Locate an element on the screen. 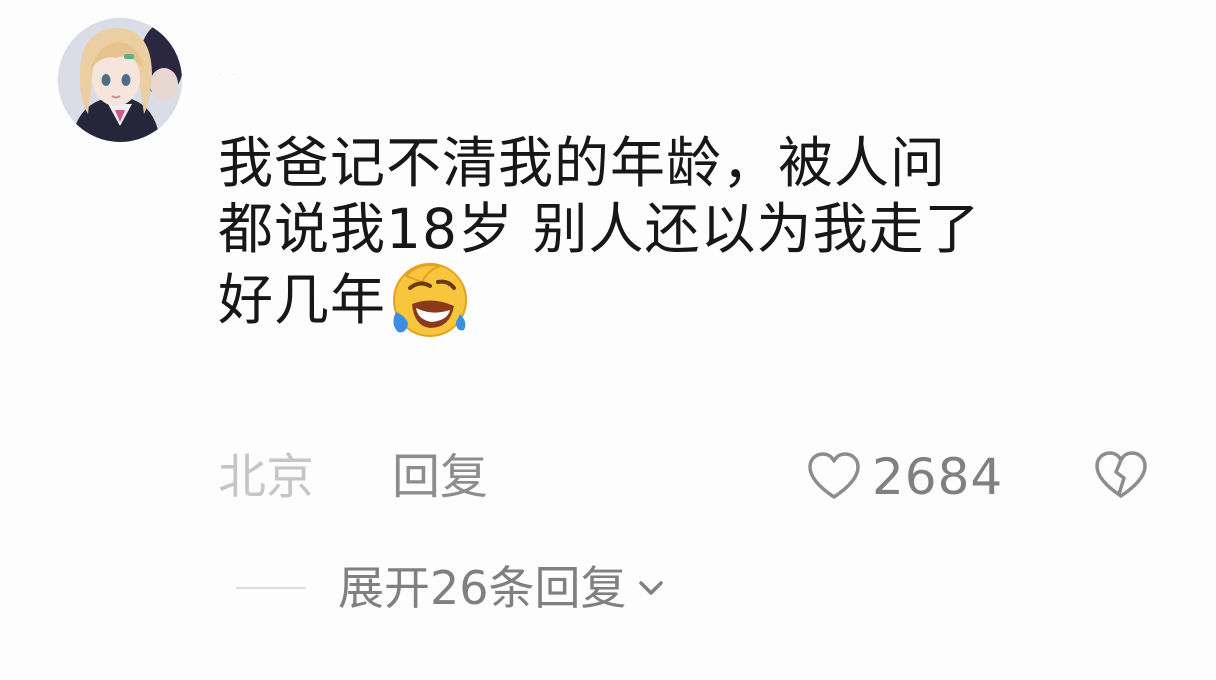 The image size is (1216, 680). broken-heart-outline-icon is located at coordinates (1121, 476).